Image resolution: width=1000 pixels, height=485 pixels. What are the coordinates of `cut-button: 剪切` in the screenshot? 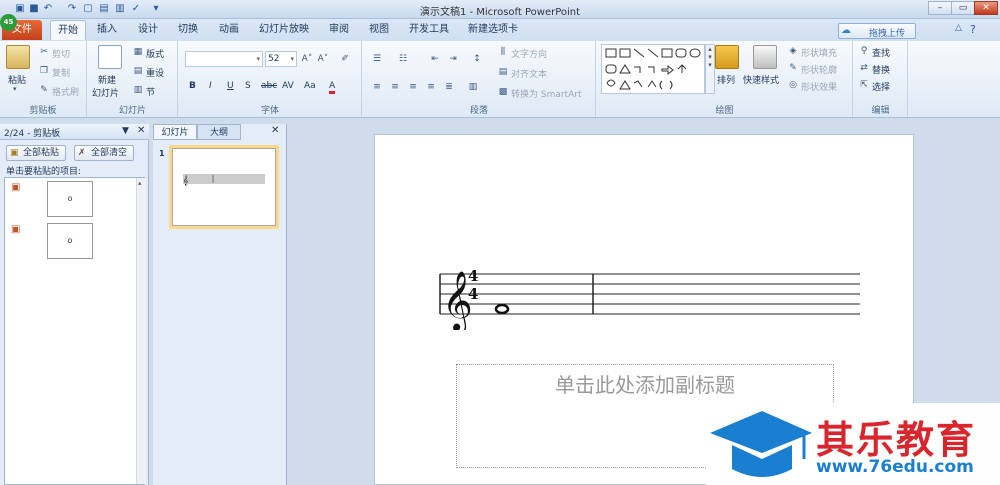 It's located at (61, 53).